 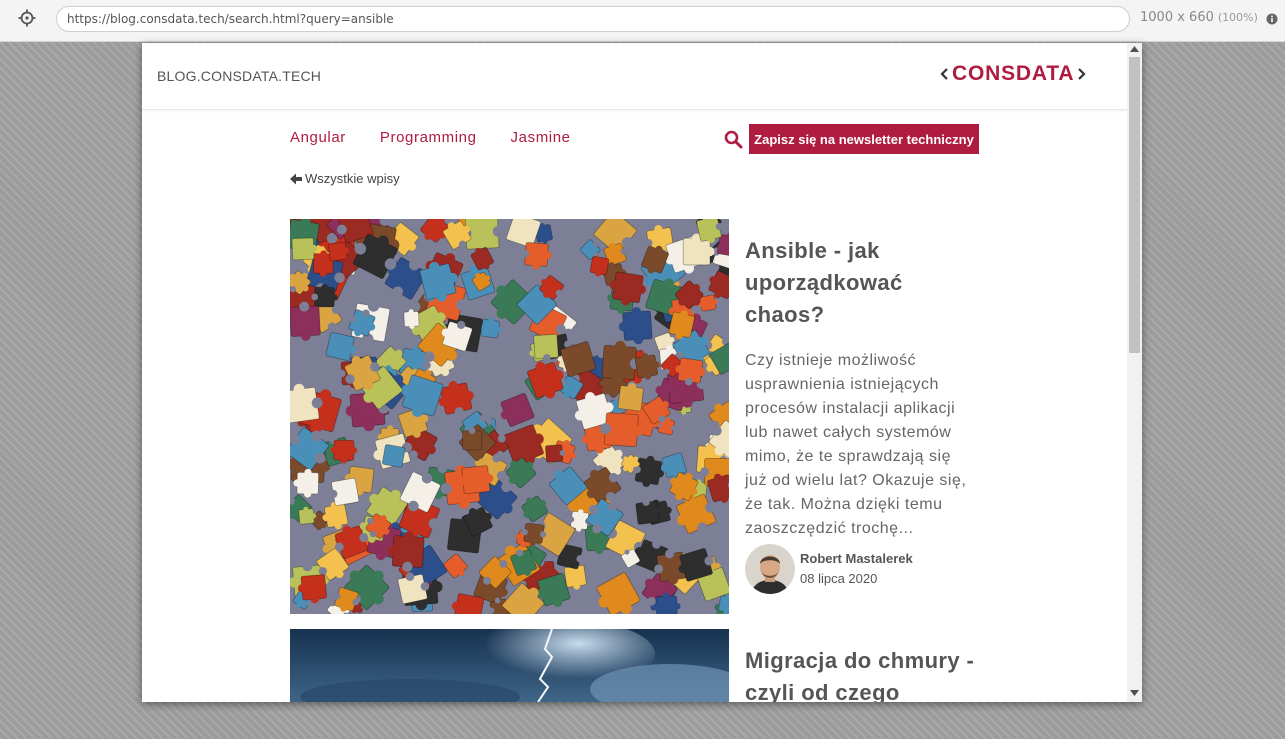 I want to click on consdata-logo: CONSDATA, so click(x=1013, y=74).